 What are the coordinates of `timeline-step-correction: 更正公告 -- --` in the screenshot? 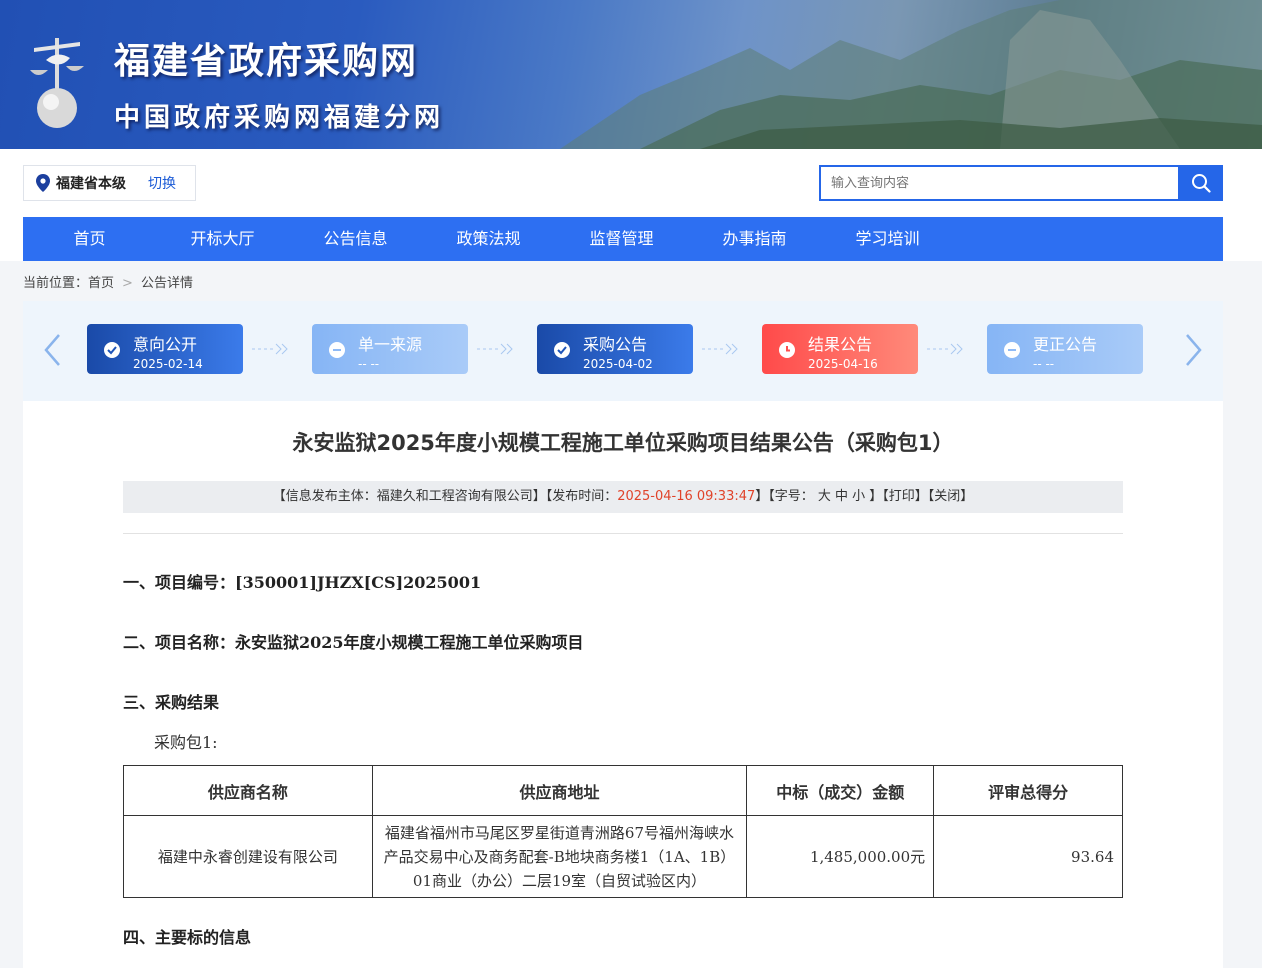 It's located at (1065, 349).